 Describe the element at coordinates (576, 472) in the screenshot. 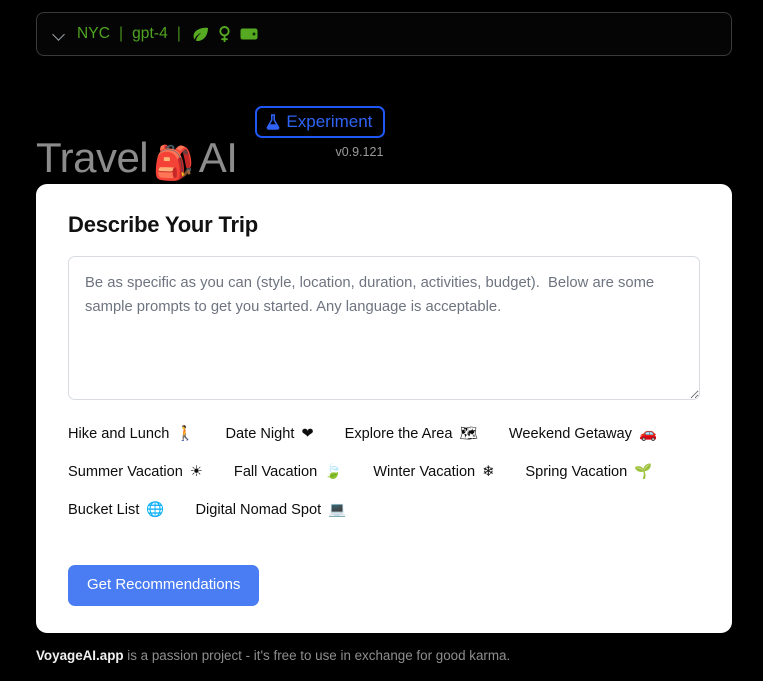

I see `sample-prompt-label: Spring Vacation` at that location.